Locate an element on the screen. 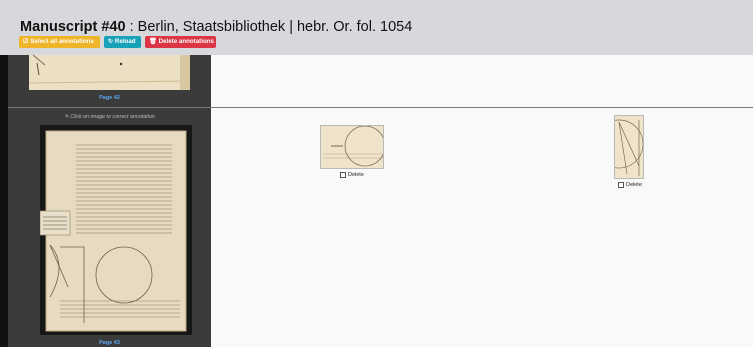 This screenshot has width=753, height=347. annotation-1-delete: Delete is located at coordinates (352, 175).